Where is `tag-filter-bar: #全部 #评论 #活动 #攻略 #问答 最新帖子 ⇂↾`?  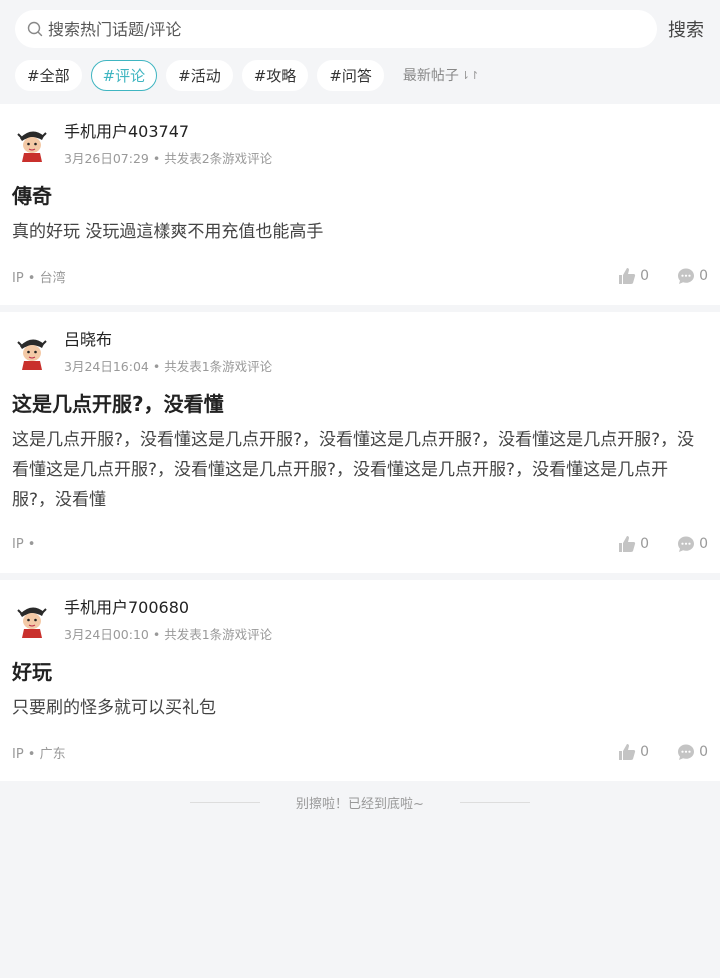
tag-filter-bar: #全部 #评论 #活动 #攻略 #问答 最新帖子 ⇂↾ is located at coordinates (360, 75).